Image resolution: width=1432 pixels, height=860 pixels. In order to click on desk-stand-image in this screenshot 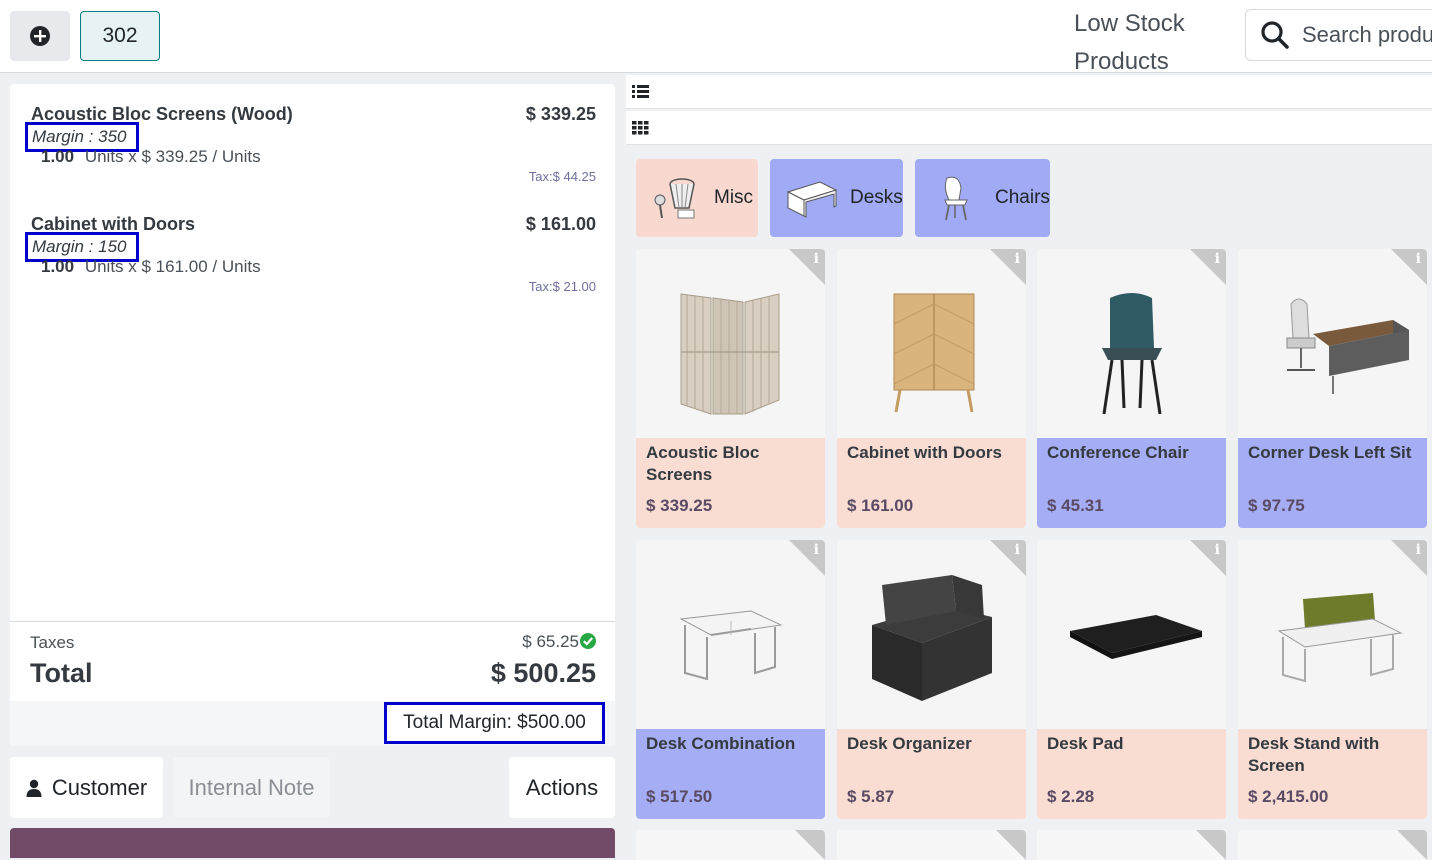, I will do `click(1340, 637)`.